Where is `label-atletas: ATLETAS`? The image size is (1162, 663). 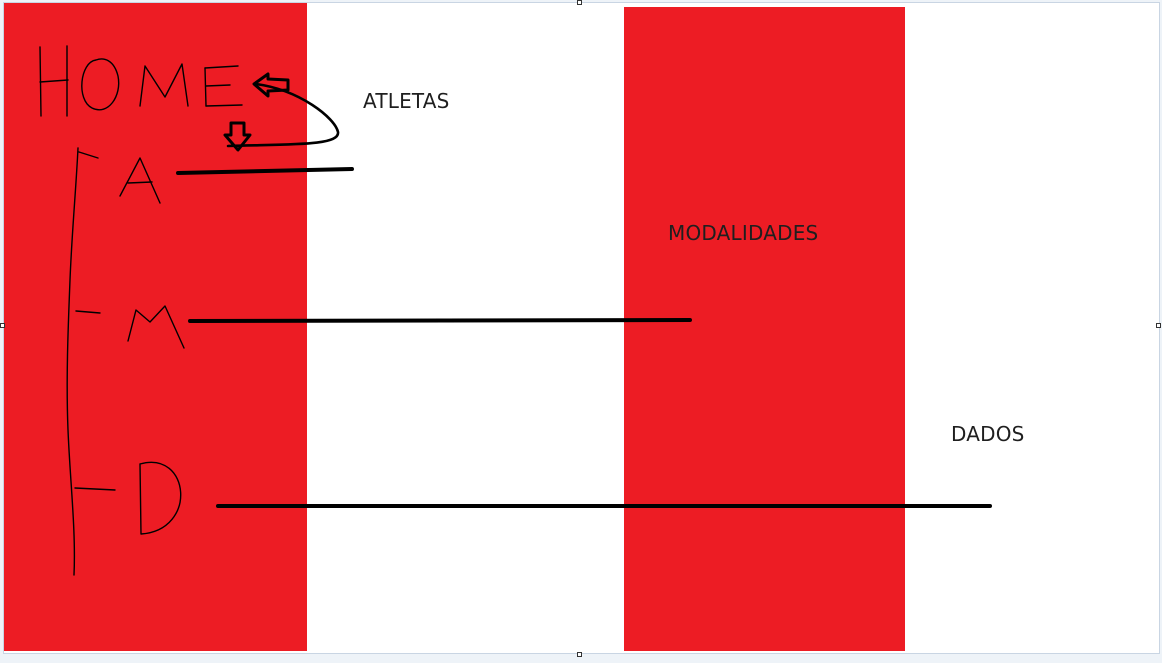
label-atletas: ATLETAS is located at coordinates (406, 101).